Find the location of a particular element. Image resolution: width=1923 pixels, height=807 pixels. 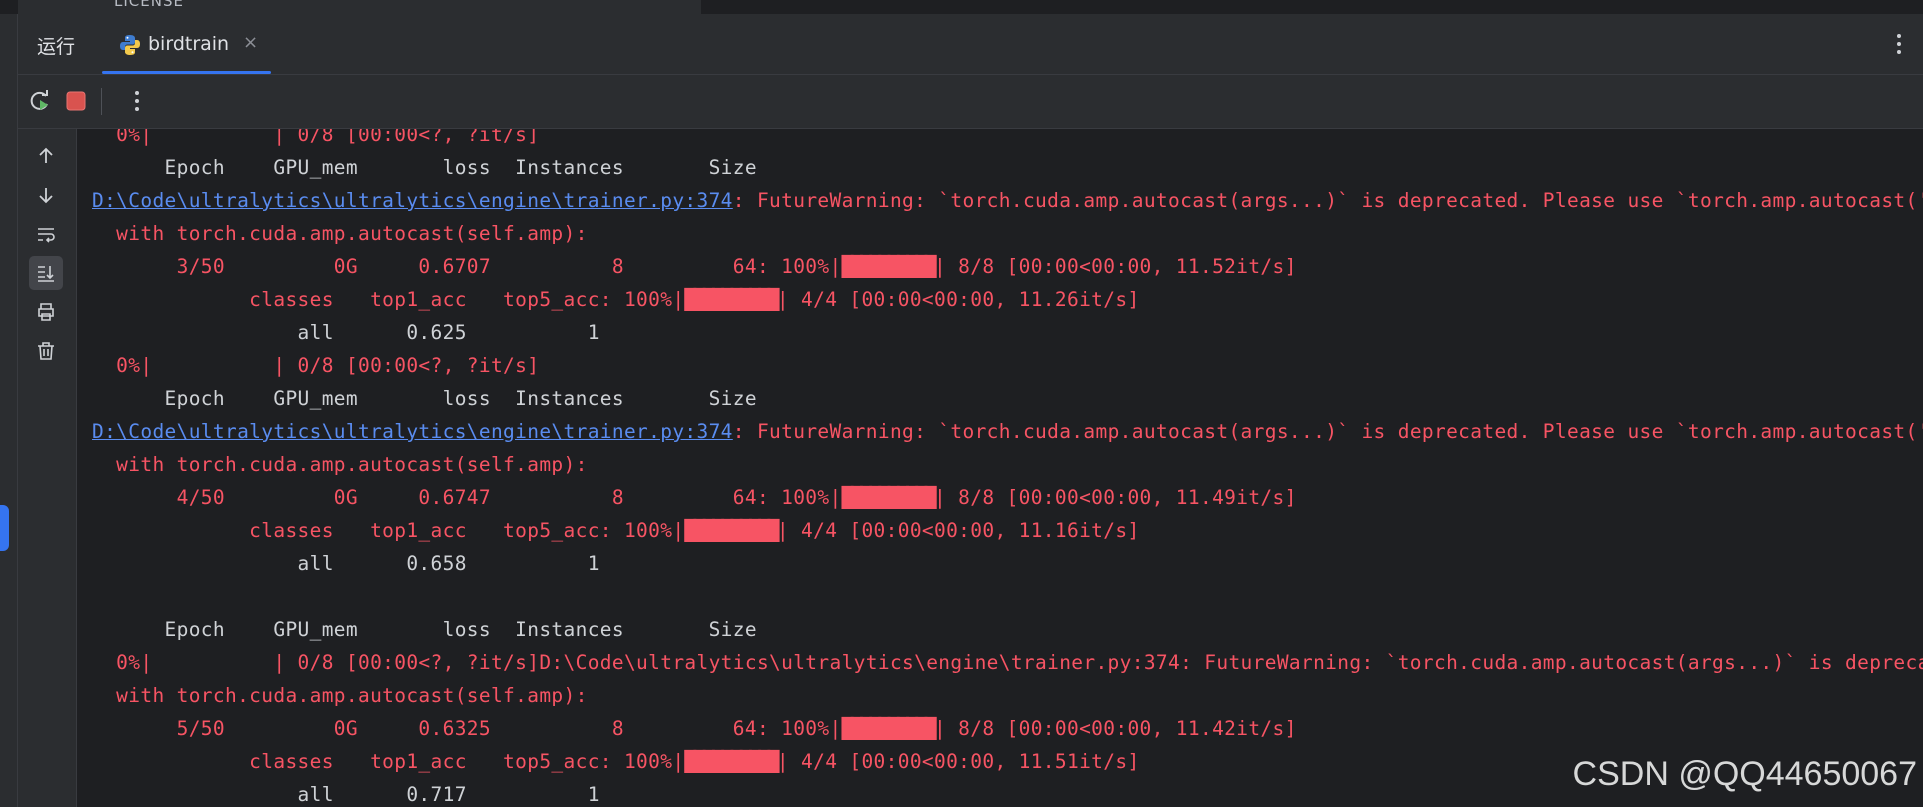

console-text: all 0.717 1 is located at coordinates (346, 794).